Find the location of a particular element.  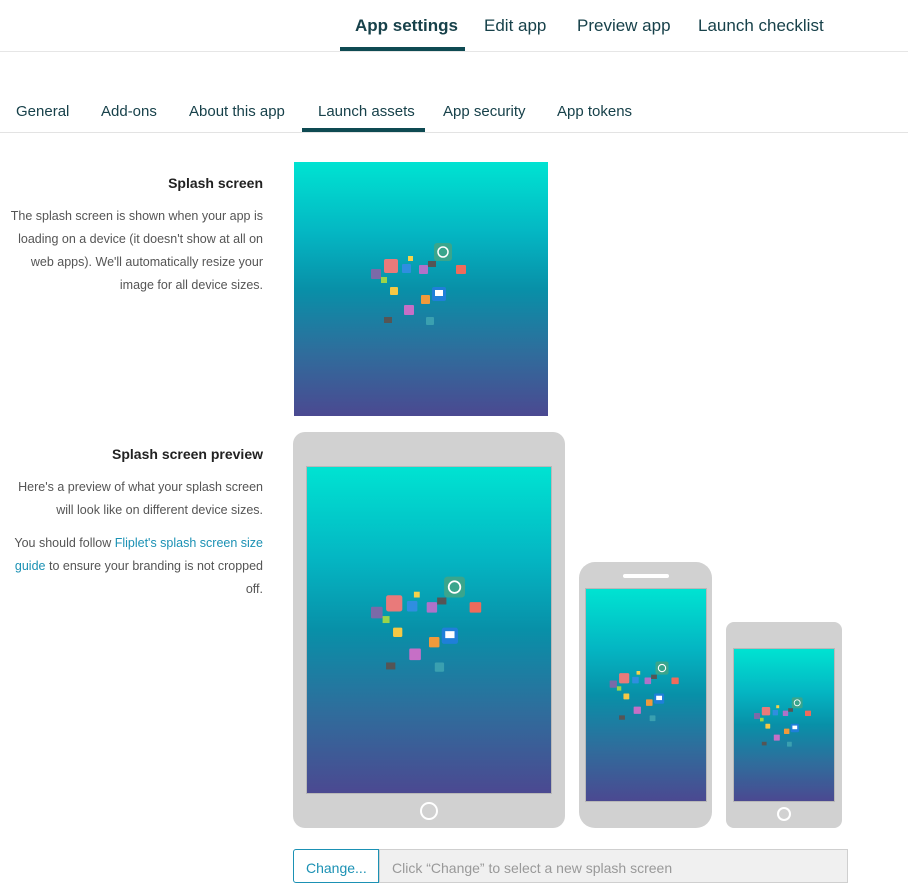

tab-launch-assets: Launch assets is located at coordinates (366, 111).